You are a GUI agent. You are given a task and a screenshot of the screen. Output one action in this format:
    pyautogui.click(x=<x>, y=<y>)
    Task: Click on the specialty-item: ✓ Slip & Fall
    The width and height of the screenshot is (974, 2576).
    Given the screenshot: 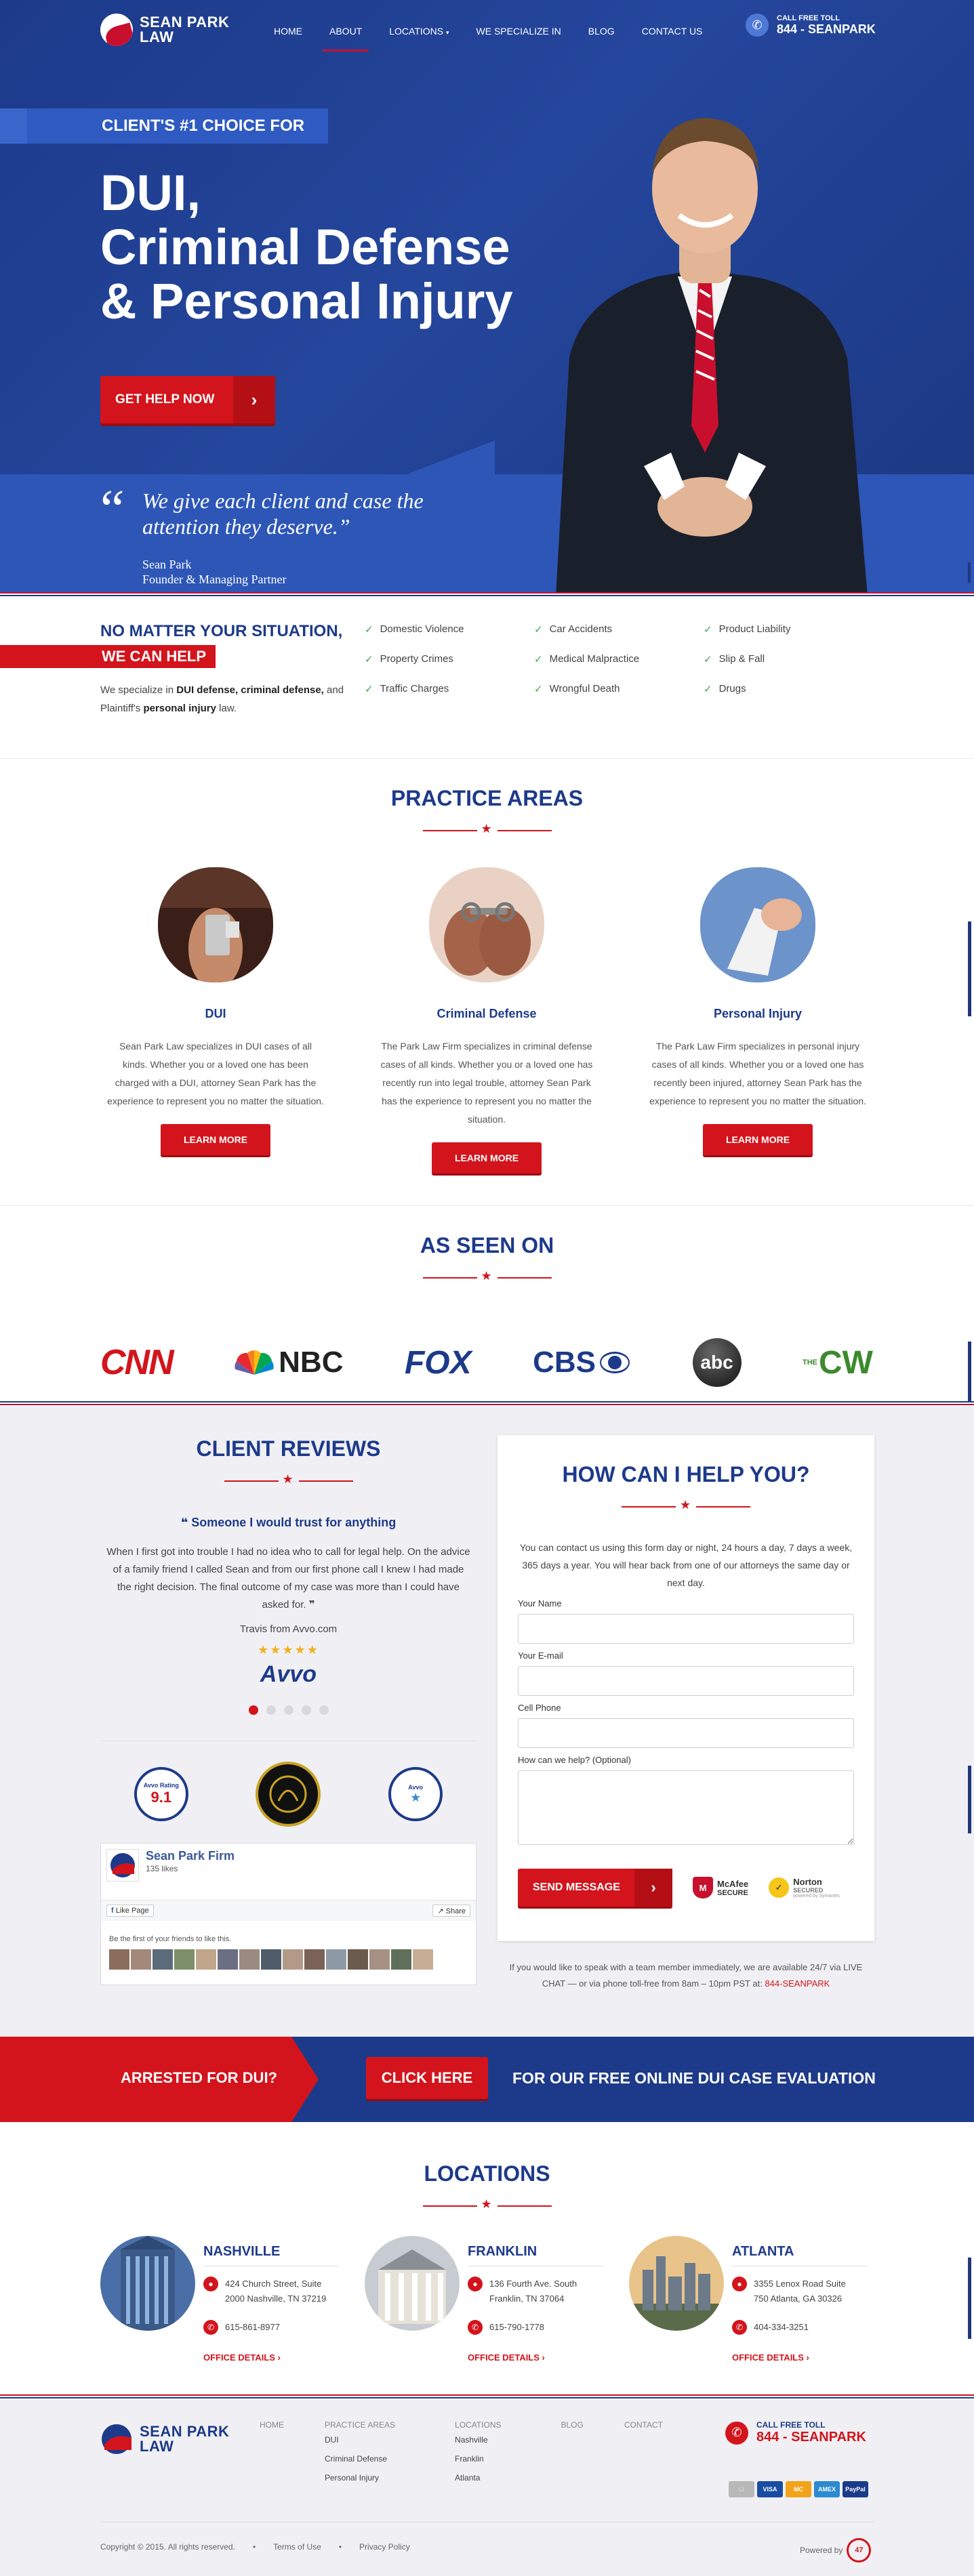 What is the action you would take?
    pyautogui.click(x=789, y=659)
    